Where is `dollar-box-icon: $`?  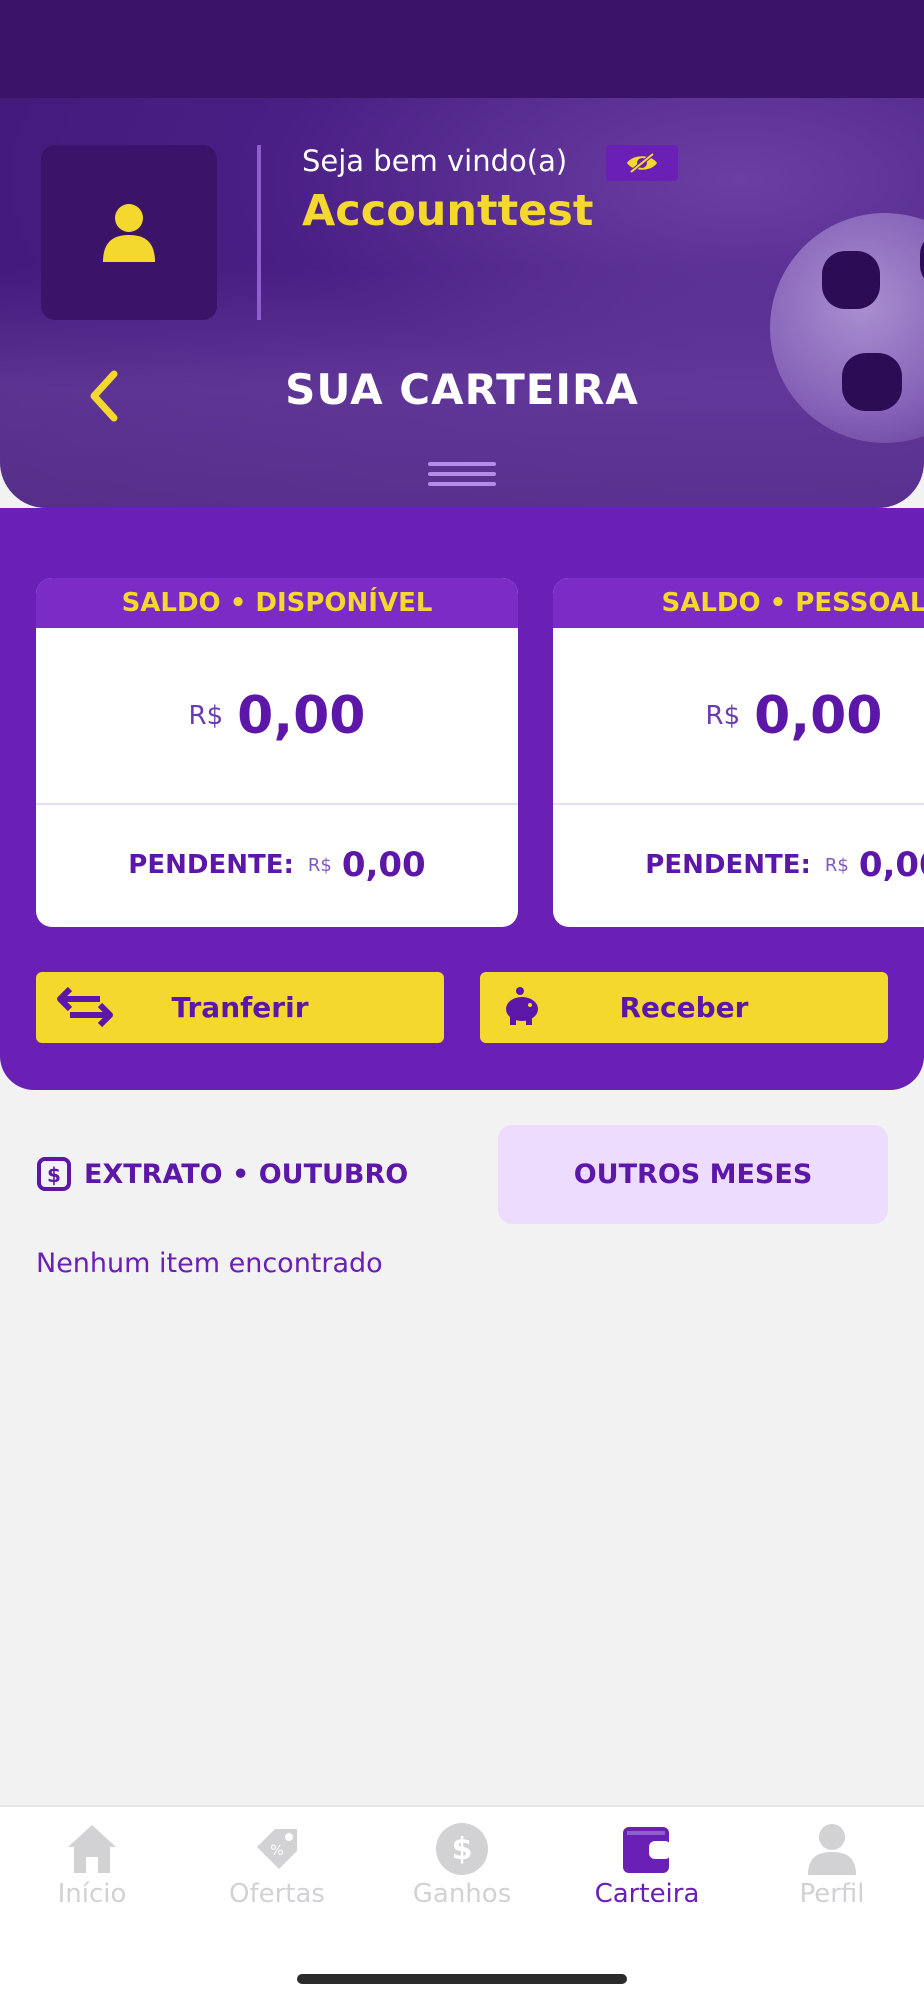
dollar-box-icon: $ is located at coordinates (54, 1174).